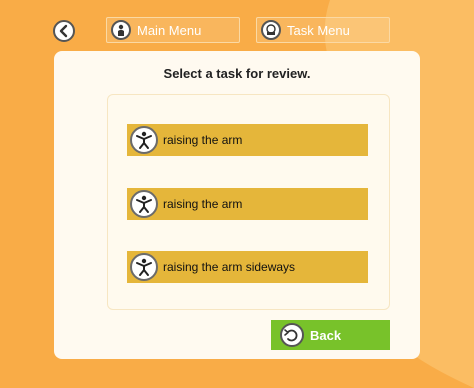  I want to click on person-icon, so click(121, 30).